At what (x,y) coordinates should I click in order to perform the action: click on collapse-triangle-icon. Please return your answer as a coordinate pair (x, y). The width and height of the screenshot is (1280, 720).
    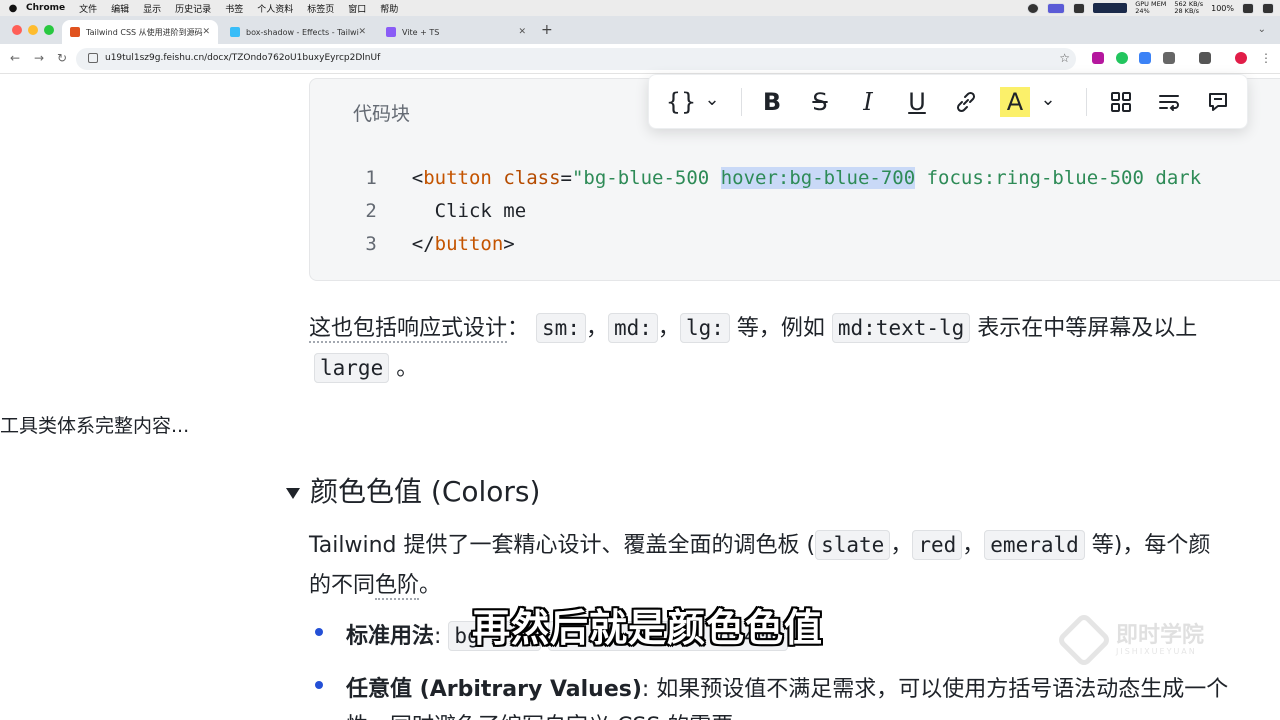
    Looking at the image, I should click on (293, 493).